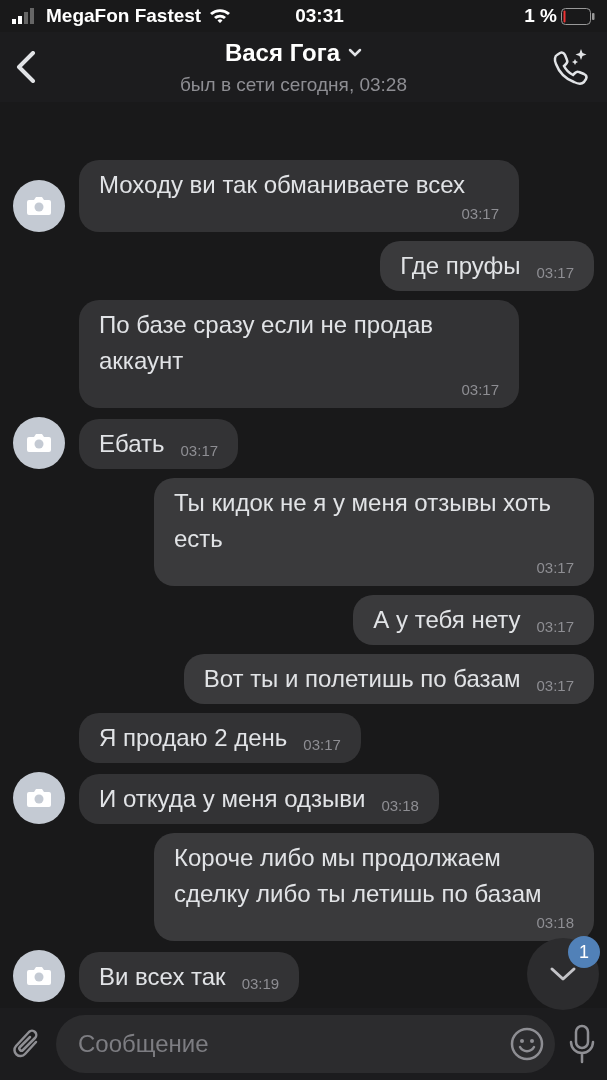 Image resolution: width=607 pixels, height=1080 pixels. I want to click on microphone-icon, so click(582, 1044).